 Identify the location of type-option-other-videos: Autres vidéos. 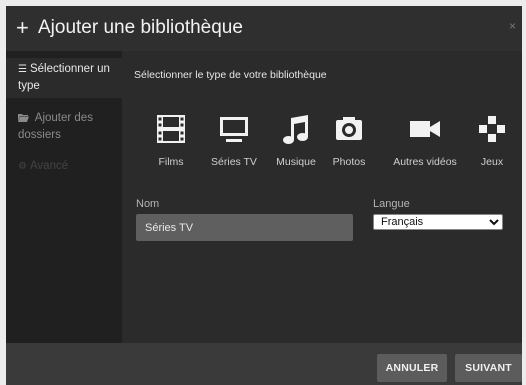
(425, 139).